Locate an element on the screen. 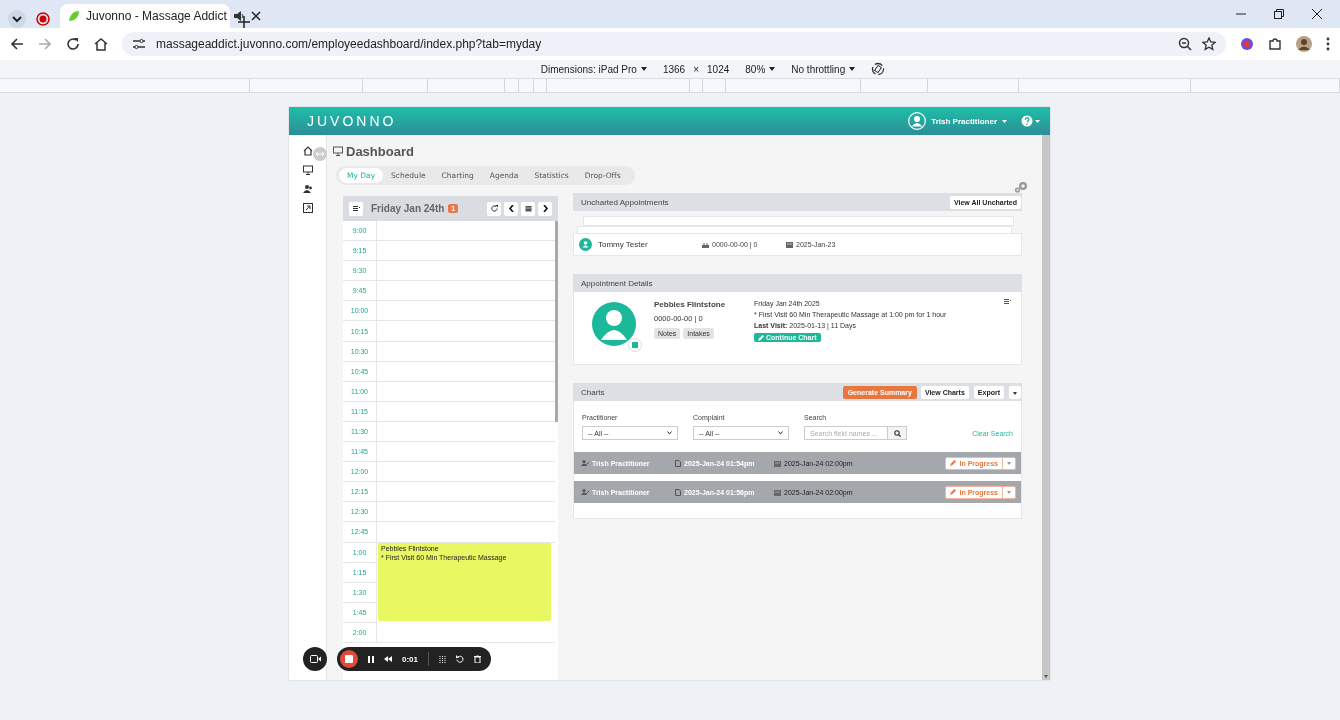 This screenshot has width=1340, height=720. calendar-date: Friday Jan 24th is located at coordinates (408, 208).